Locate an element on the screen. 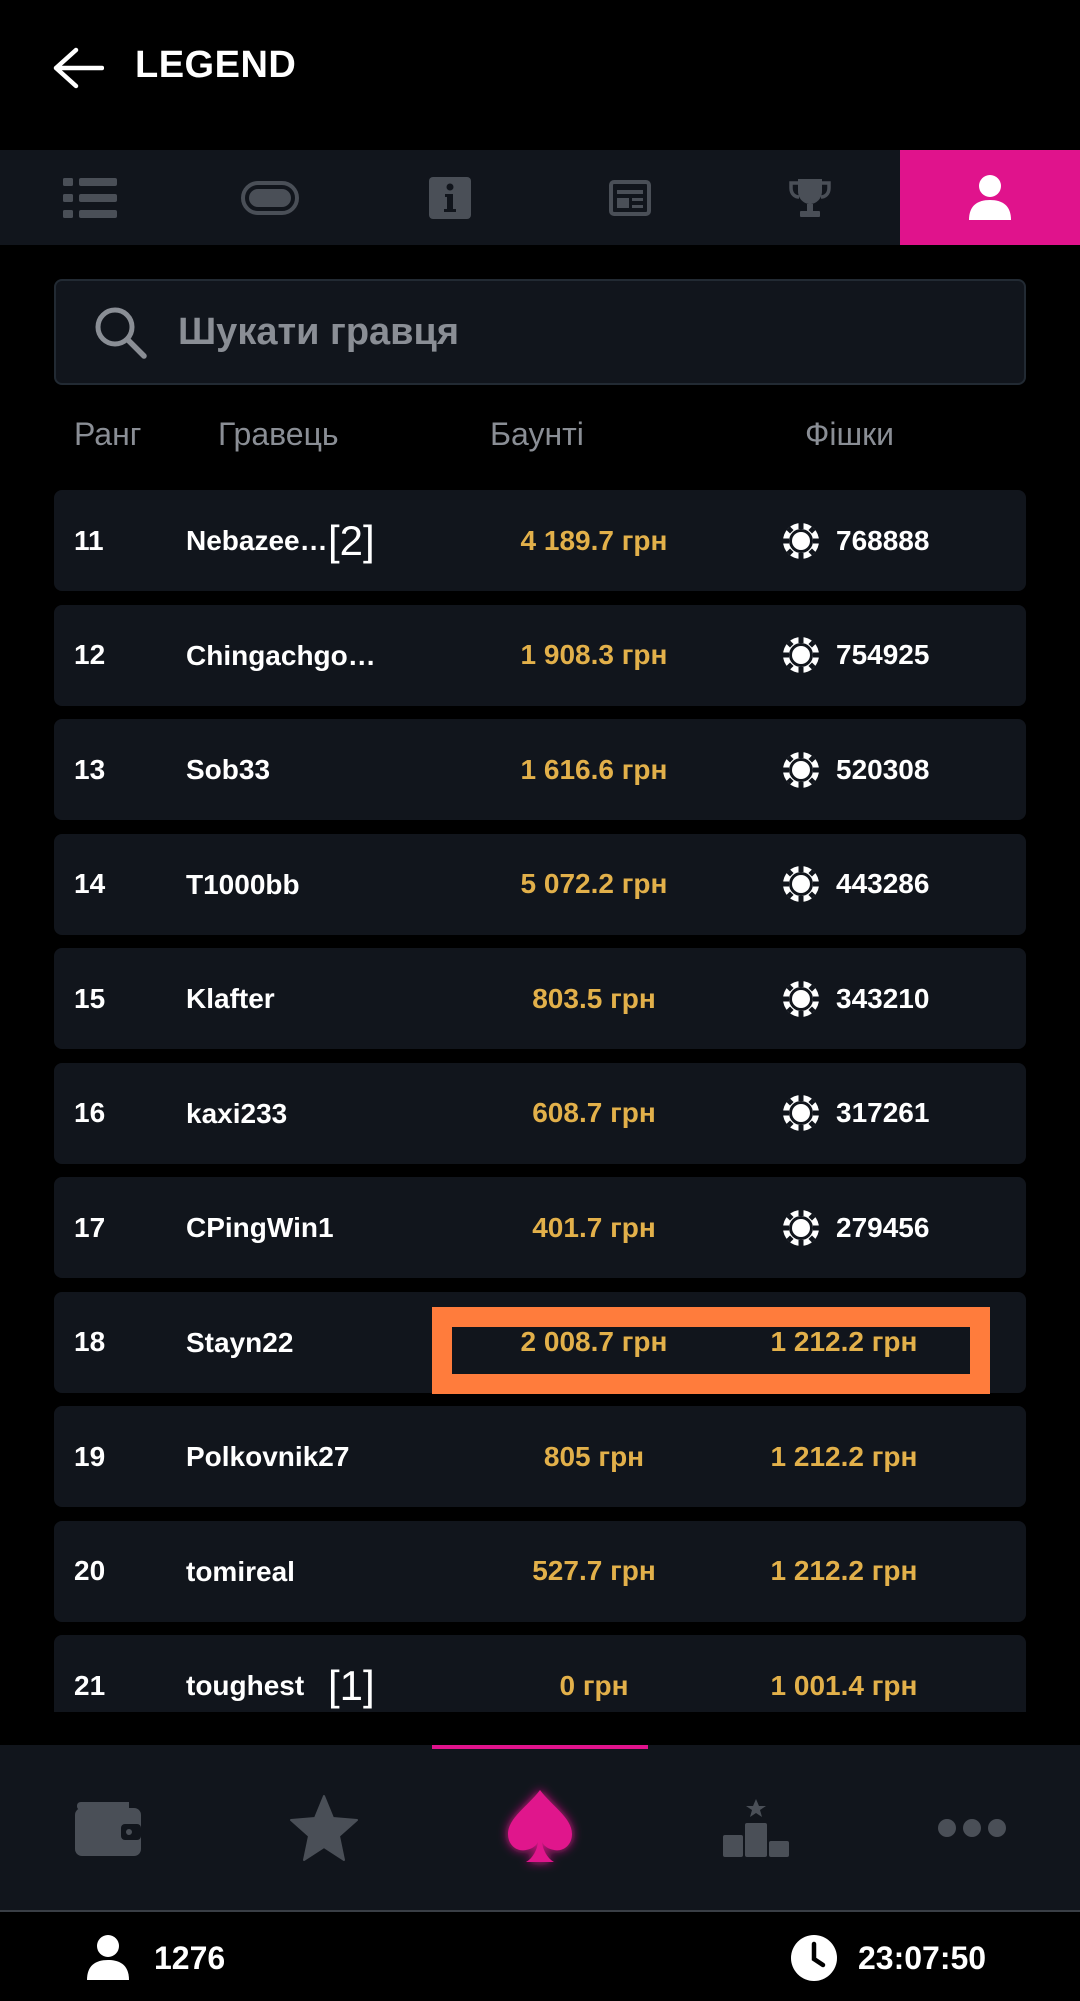  bounty-cell: 803.5 грн is located at coordinates (594, 998).